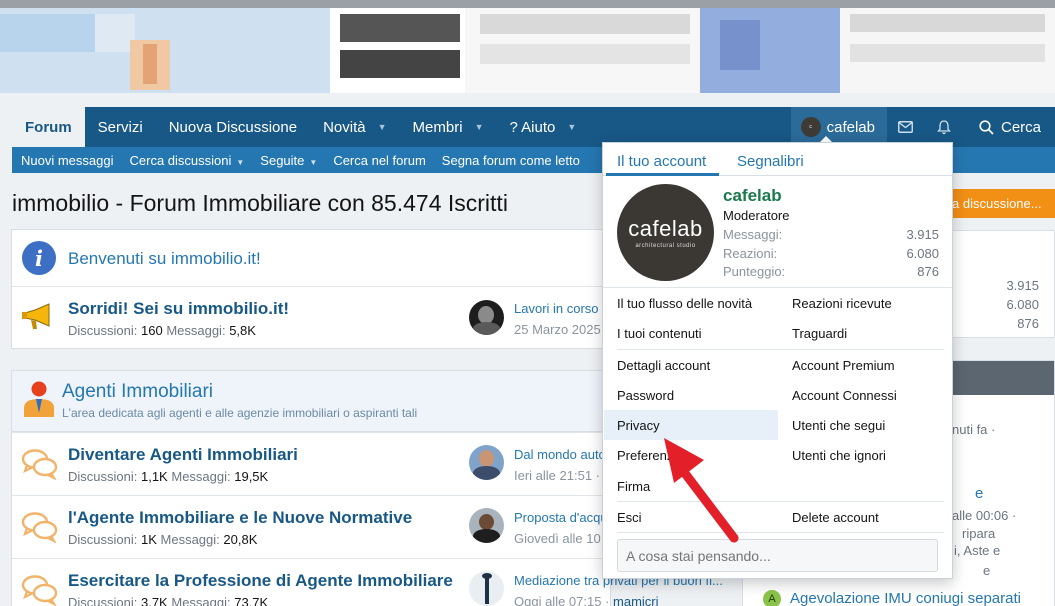  What do you see at coordinates (659, 333) in the screenshot?
I see `menu-item-tuoi-contenuti: I tuoi contenuti` at bounding box center [659, 333].